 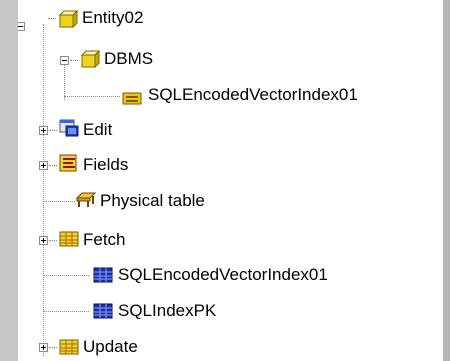 What do you see at coordinates (106, 164) in the screenshot?
I see `tree-item-label: Fields` at bounding box center [106, 164].